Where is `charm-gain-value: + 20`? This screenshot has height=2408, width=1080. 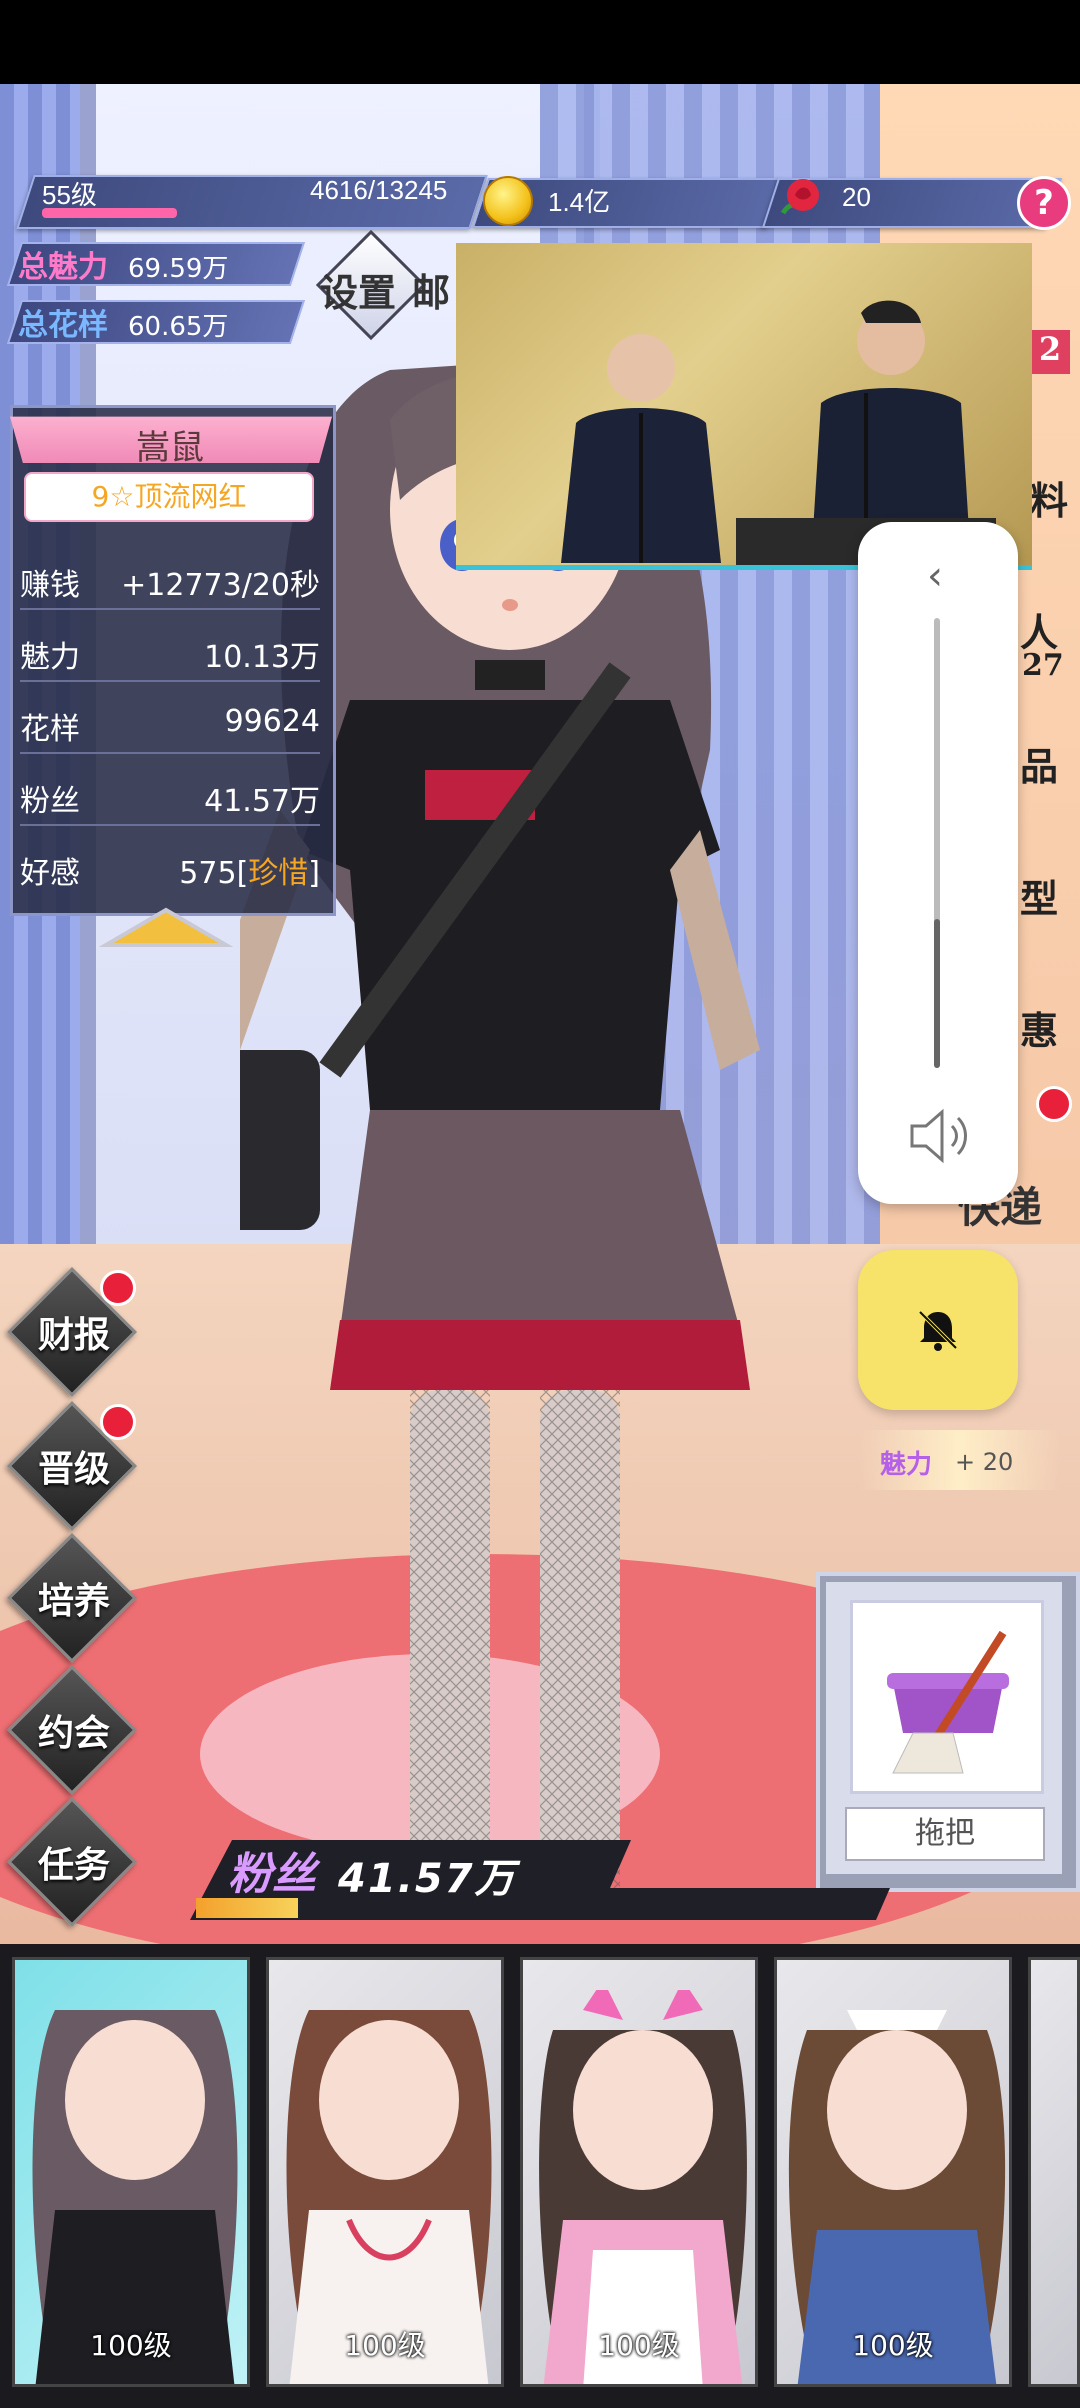
charm-gain-value: + 20 is located at coordinates (984, 1462).